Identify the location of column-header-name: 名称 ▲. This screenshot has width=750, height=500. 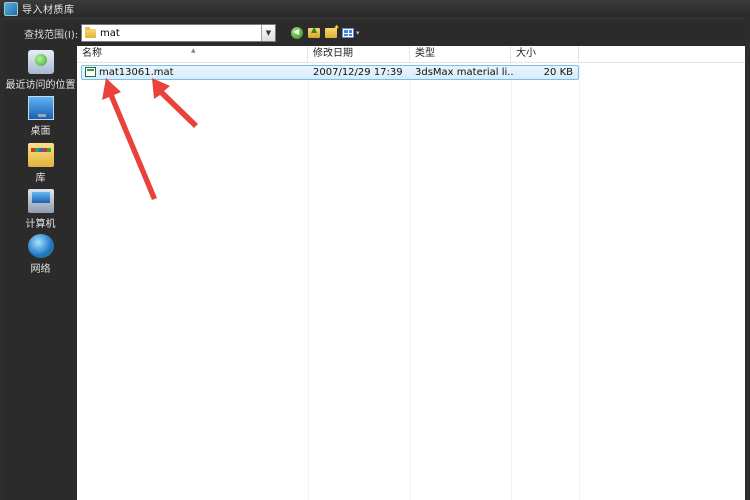
(192, 54).